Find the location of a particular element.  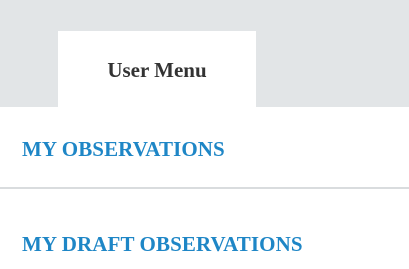

tab-user-menu: User Menu is located at coordinates (157, 69).